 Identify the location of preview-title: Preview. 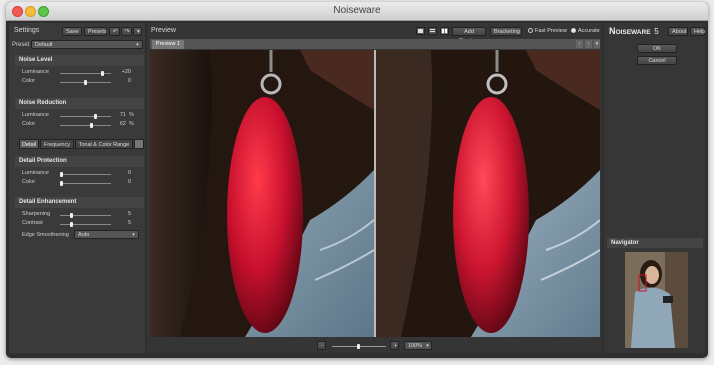
(163, 30).